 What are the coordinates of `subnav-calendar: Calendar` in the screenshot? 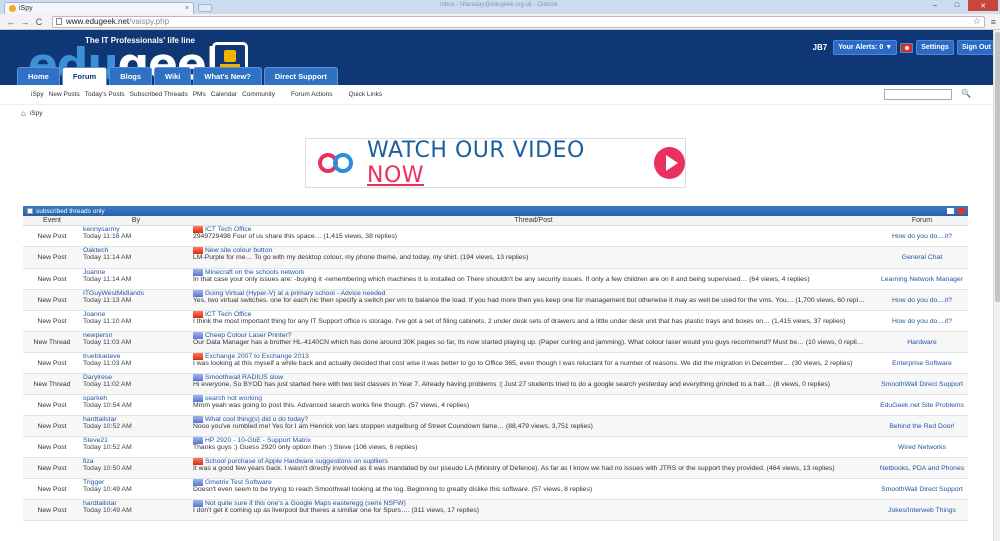 It's located at (224, 94).